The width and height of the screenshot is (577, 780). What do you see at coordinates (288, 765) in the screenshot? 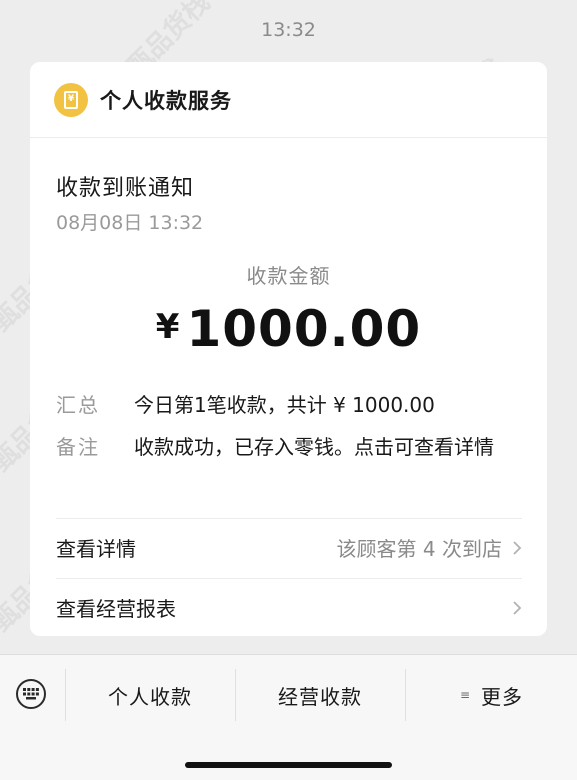
I see `home-indicator` at bounding box center [288, 765].